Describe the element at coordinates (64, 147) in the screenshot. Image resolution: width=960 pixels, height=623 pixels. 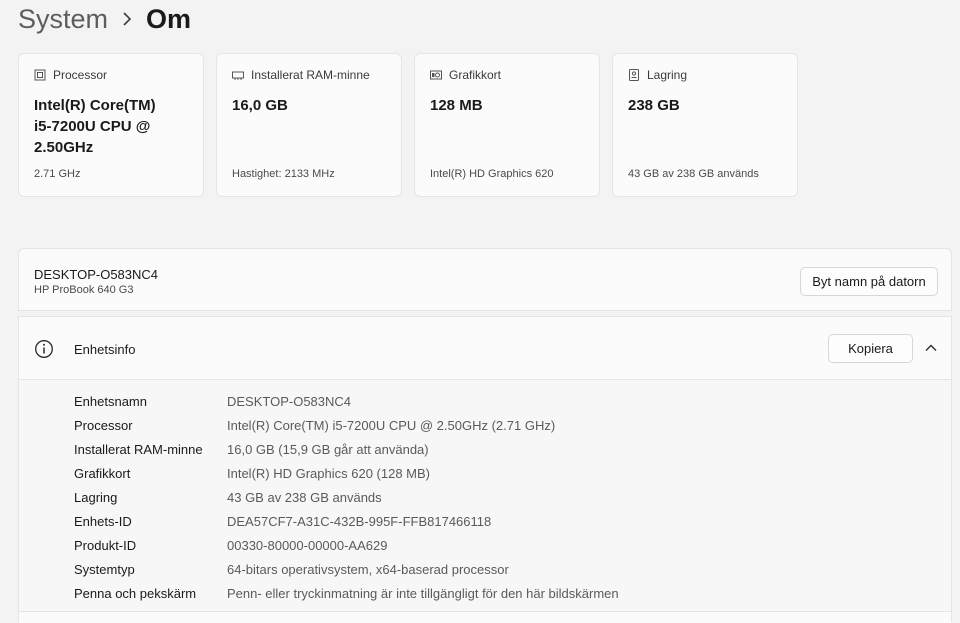
I see `processor-value-line: 2.50GHz` at that location.